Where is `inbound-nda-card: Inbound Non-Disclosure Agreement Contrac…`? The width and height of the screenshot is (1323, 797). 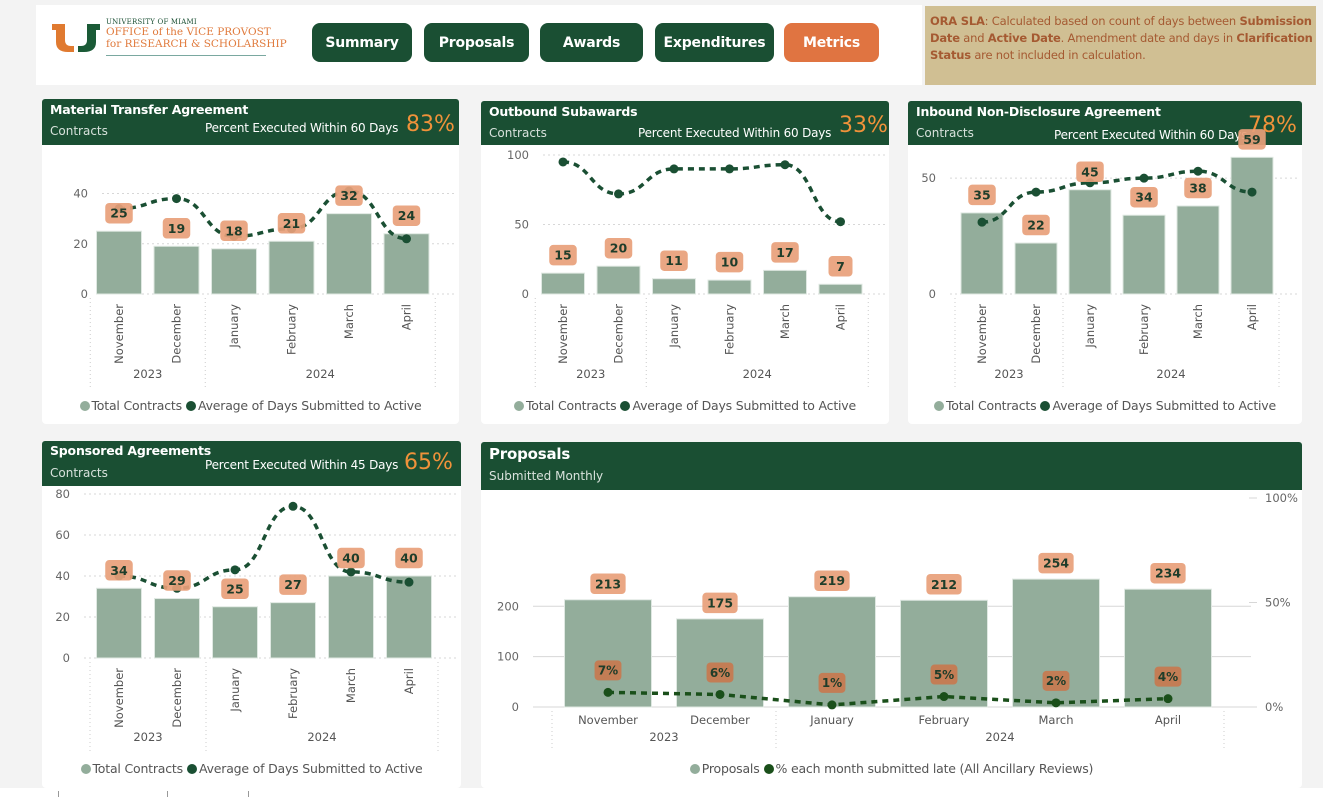
inbound-nda-card: Inbound Non-Disclosure Agreement Contrac… is located at coordinates (1105, 262).